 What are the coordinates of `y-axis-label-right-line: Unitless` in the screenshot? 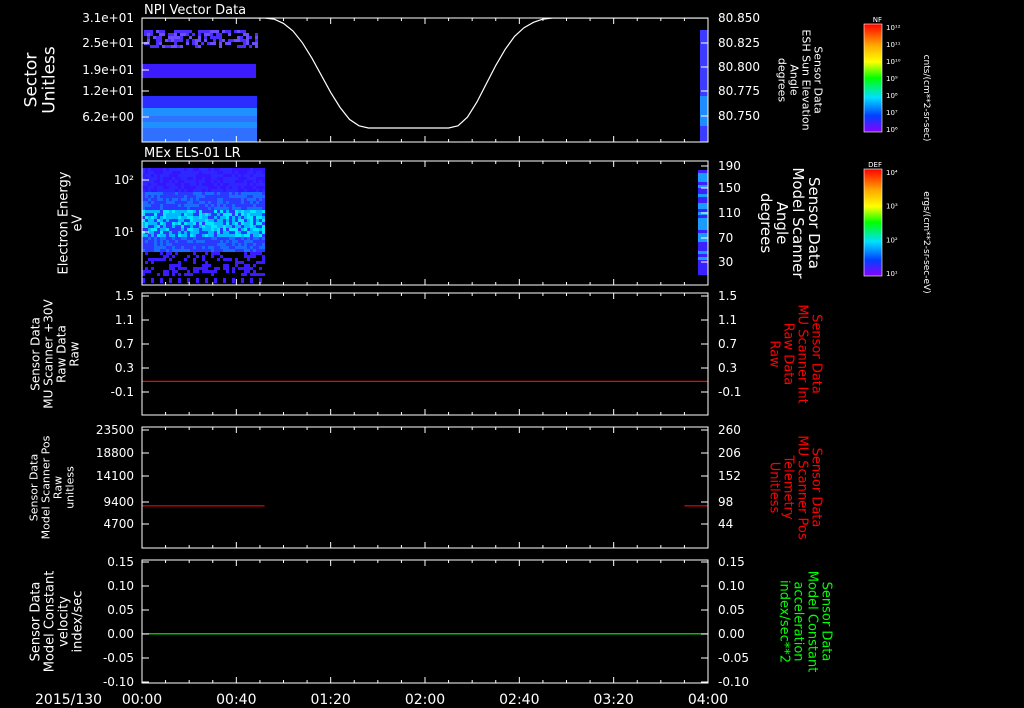 It's located at (774, 488).